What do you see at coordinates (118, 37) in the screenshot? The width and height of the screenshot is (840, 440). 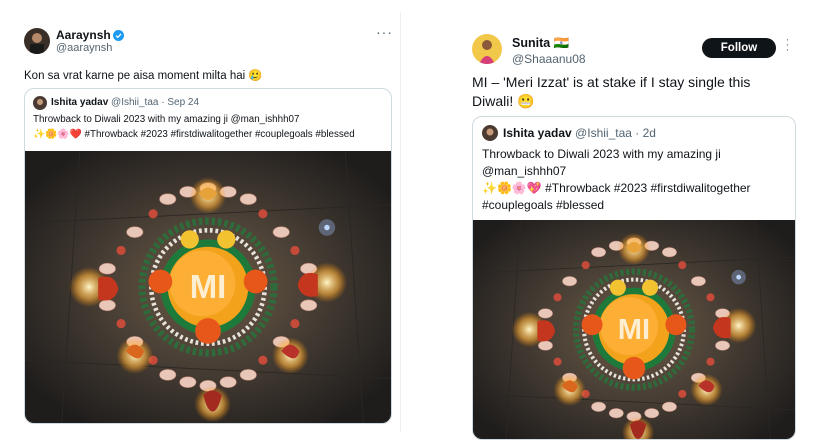 I see `verified-badge-icon` at bounding box center [118, 37].